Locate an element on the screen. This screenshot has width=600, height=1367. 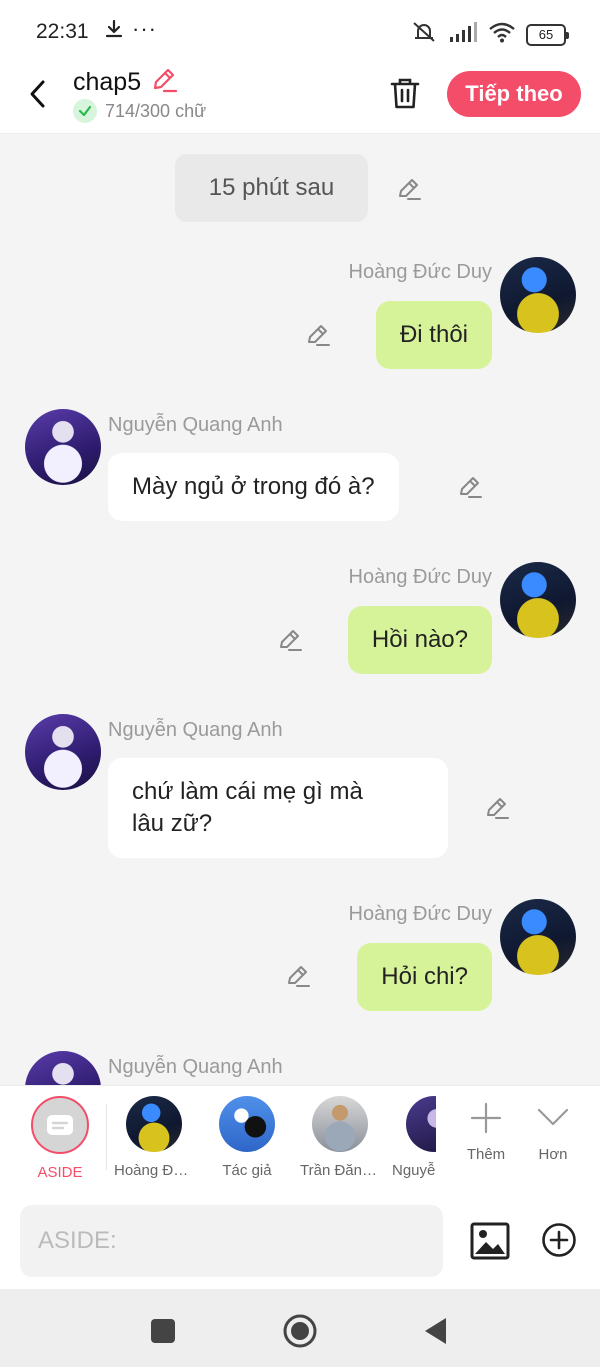
system-nav-bar is located at coordinates (300, 1328).